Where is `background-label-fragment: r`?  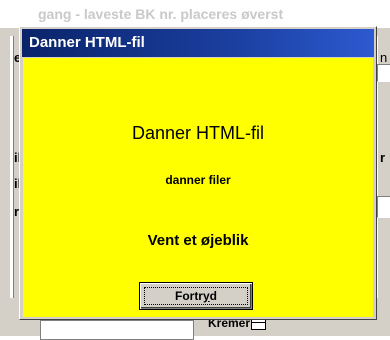
background-label-fragment: r is located at coordinates (383, 157).